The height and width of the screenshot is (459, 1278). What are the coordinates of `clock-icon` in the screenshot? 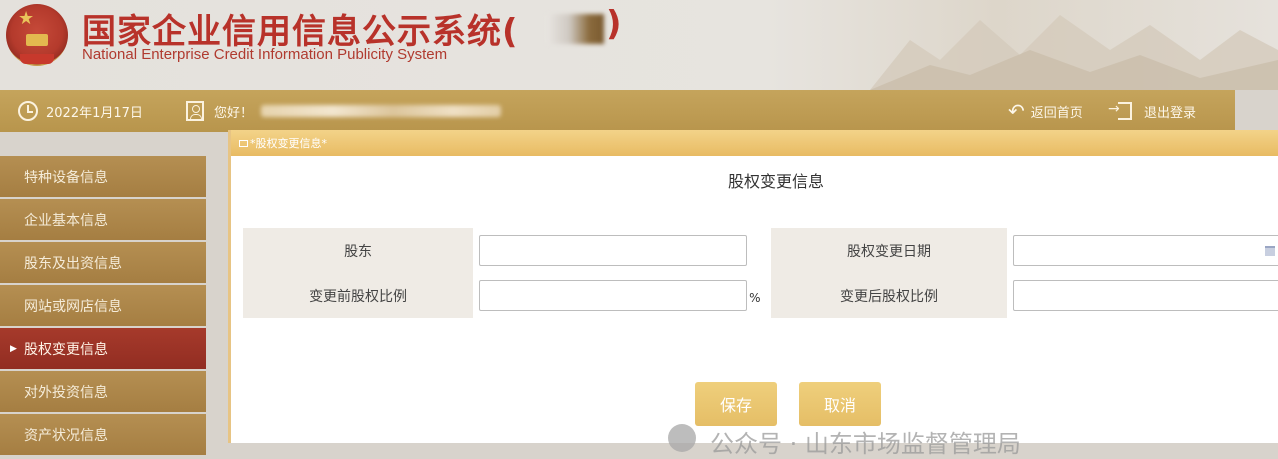 It's located at (28, 111).